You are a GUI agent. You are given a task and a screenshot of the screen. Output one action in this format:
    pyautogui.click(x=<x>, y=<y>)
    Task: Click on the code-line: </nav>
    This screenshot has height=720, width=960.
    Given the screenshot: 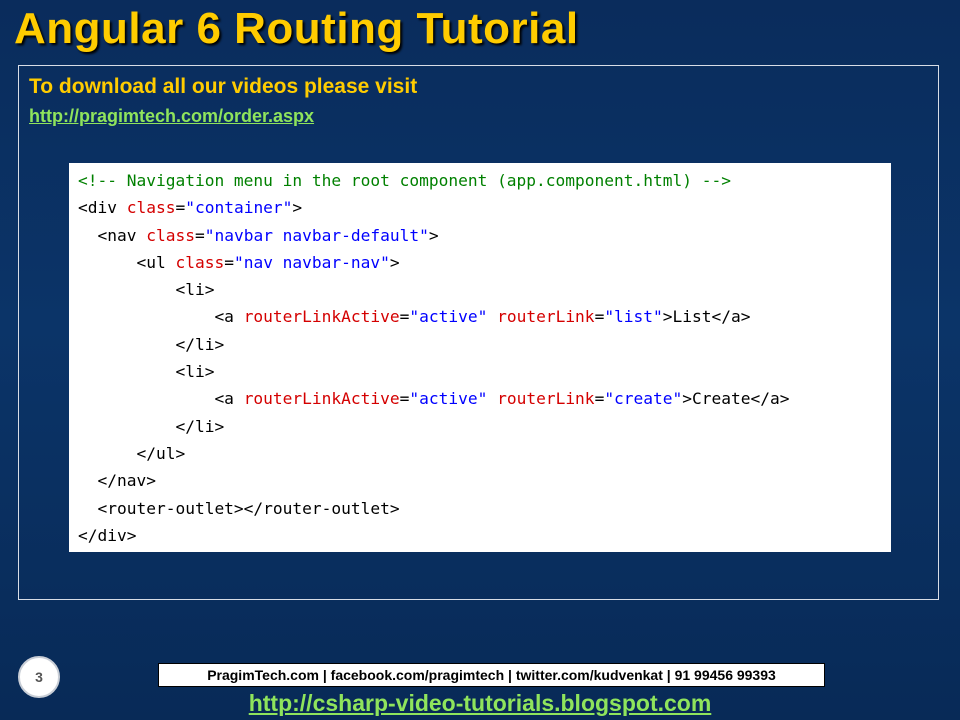 What is the action you would take?
    pyautogui.click(x=484, y=480)
    